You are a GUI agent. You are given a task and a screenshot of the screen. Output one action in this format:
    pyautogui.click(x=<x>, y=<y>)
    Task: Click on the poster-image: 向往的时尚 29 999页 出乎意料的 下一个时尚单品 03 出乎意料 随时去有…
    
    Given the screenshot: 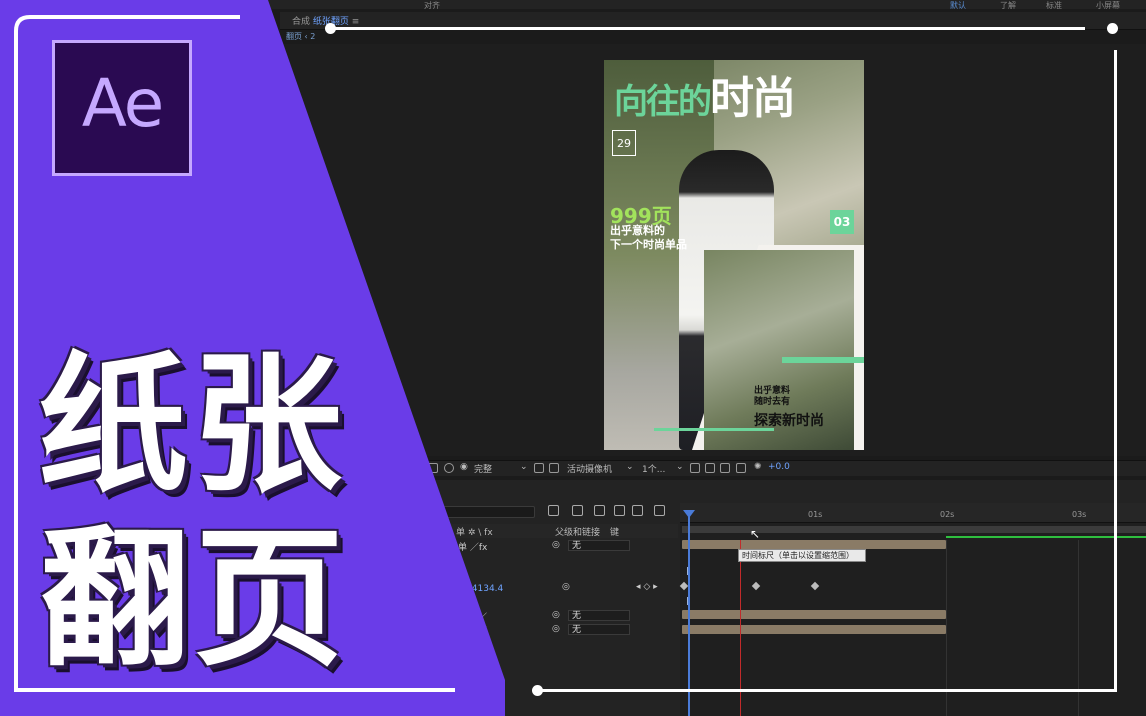 What is the action you would take?
    pyautogui.click(x=734, y=255)
    